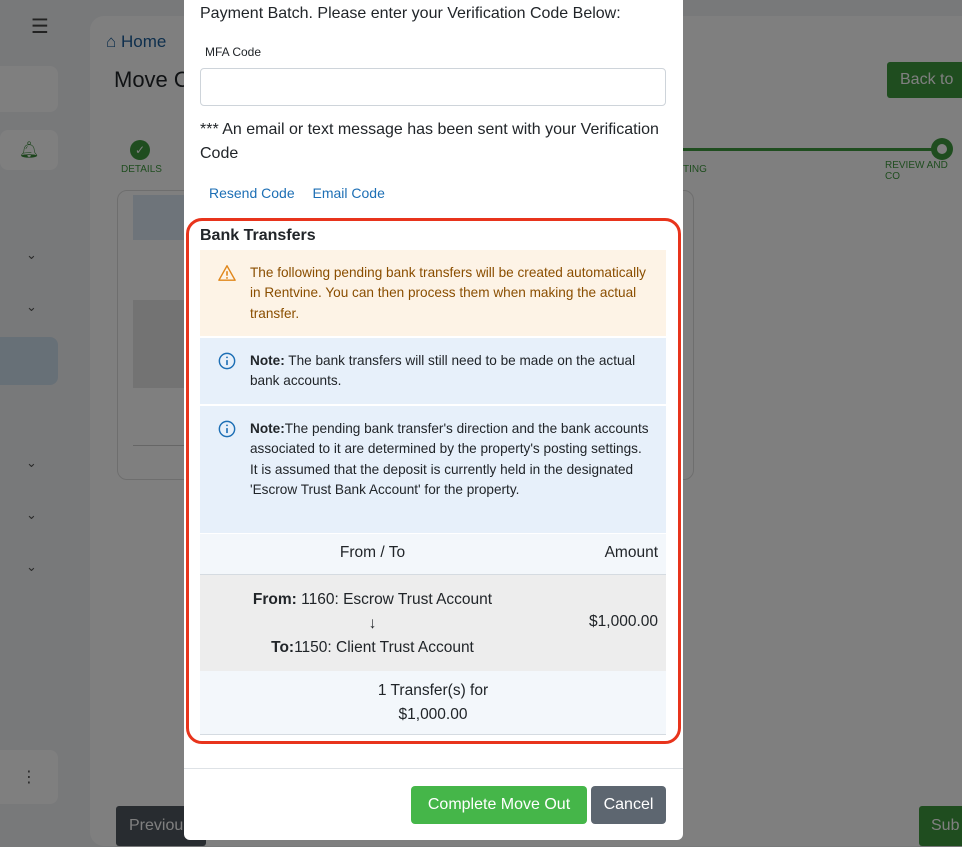  I want to click on summary-total: $1,000.00, so click(433, 714).